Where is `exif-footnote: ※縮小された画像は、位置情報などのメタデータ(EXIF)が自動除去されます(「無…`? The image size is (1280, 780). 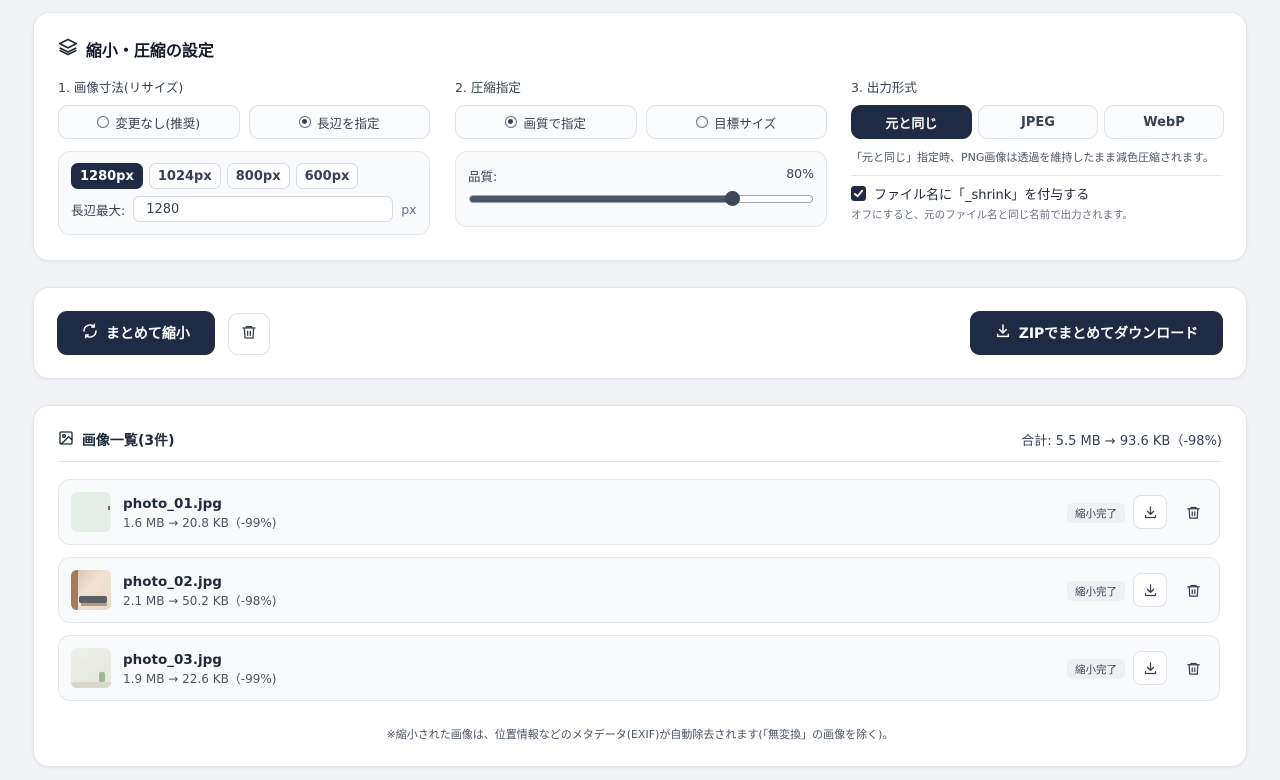
exif-footnote: ※縮小された画像は、位置情報などのメタデータ(EXIF)が自動除去されます(「無… is located at coordinates (640, 734).